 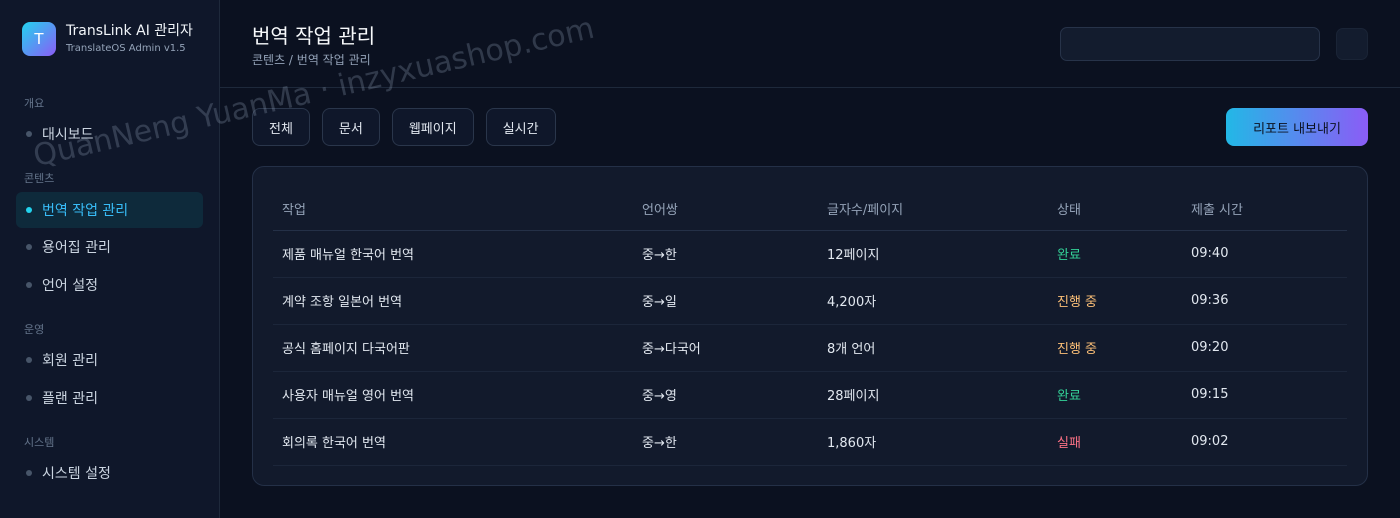 What do you see at coordinates (126, 48) in the screenshot?
I see `brand-subtitle: TranslateOS Admin v1.5` at bounding box center [126, 48].